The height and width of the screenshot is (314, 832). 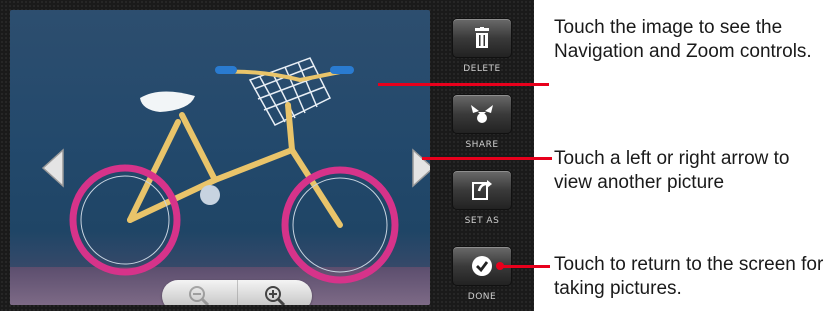 I want to click on set-as-button: SET AS, so click(x=482, y=204).